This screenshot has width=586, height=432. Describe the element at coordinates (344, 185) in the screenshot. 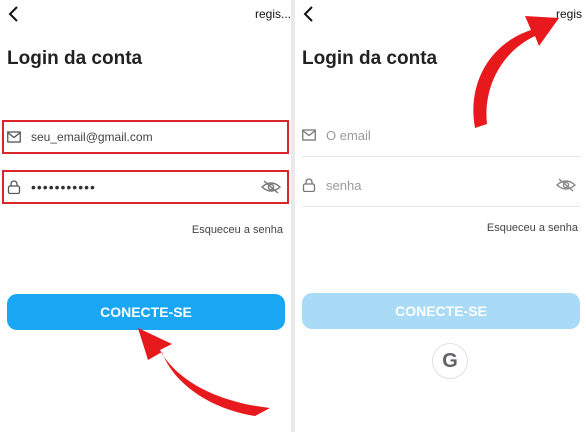

I see `password-placeholder: senha` at that location.